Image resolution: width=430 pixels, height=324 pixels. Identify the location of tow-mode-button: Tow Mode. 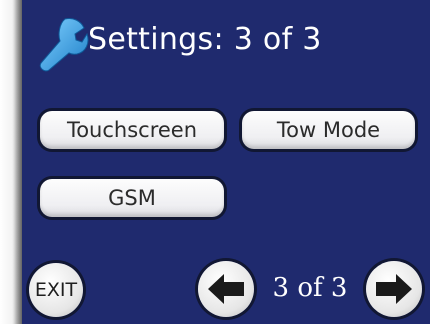
(328, 130).